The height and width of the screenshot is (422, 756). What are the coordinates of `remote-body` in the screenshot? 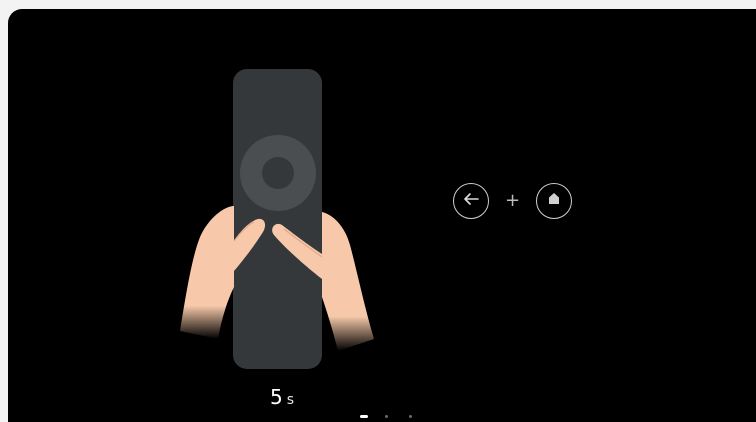 It's located at (277, 219).